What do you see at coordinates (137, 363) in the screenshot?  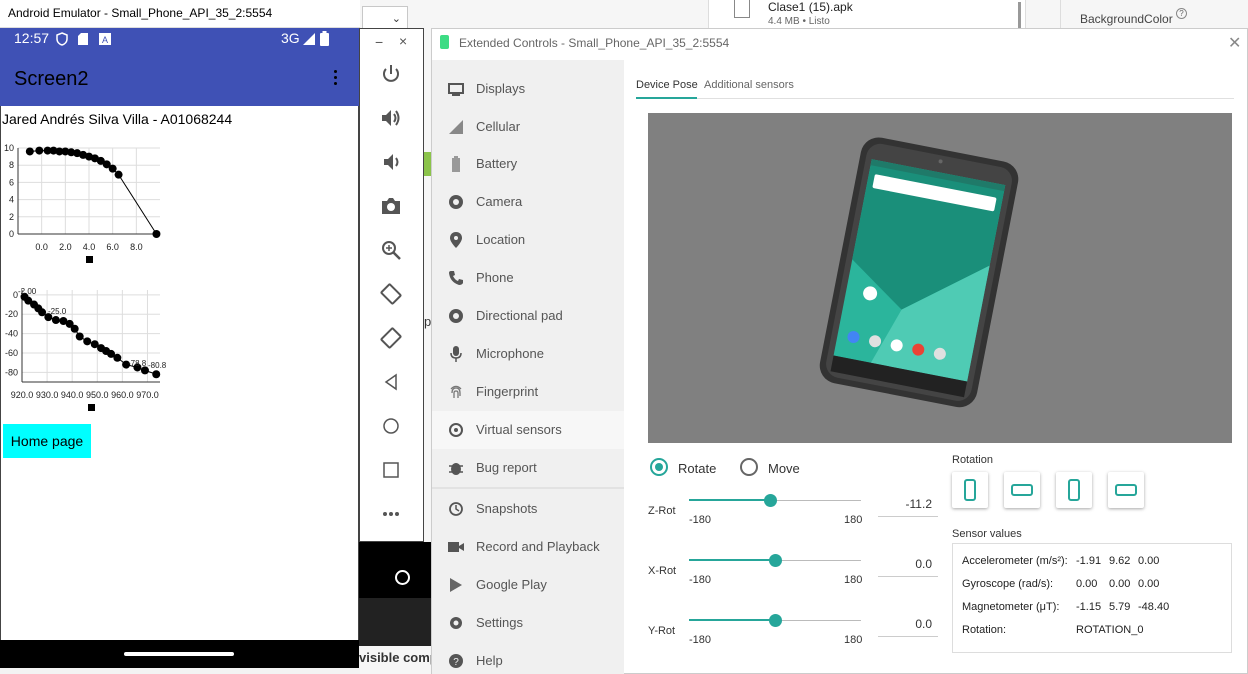 I see `data-label: -78.8` at bounding box center [137, 363].